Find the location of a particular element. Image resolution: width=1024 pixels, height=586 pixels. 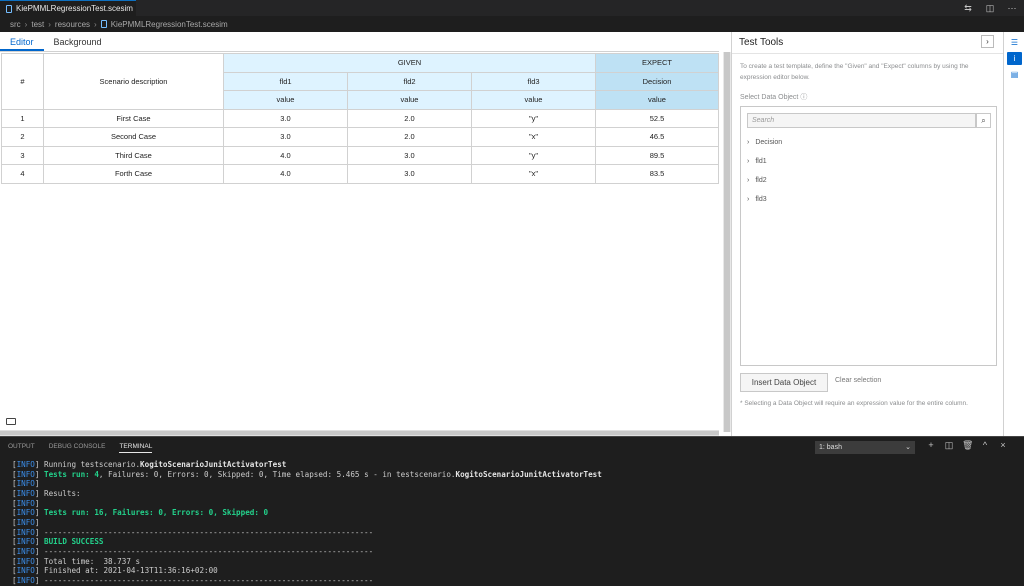

open-changes-icon: ⇆ is located at coordinates (968, 8).